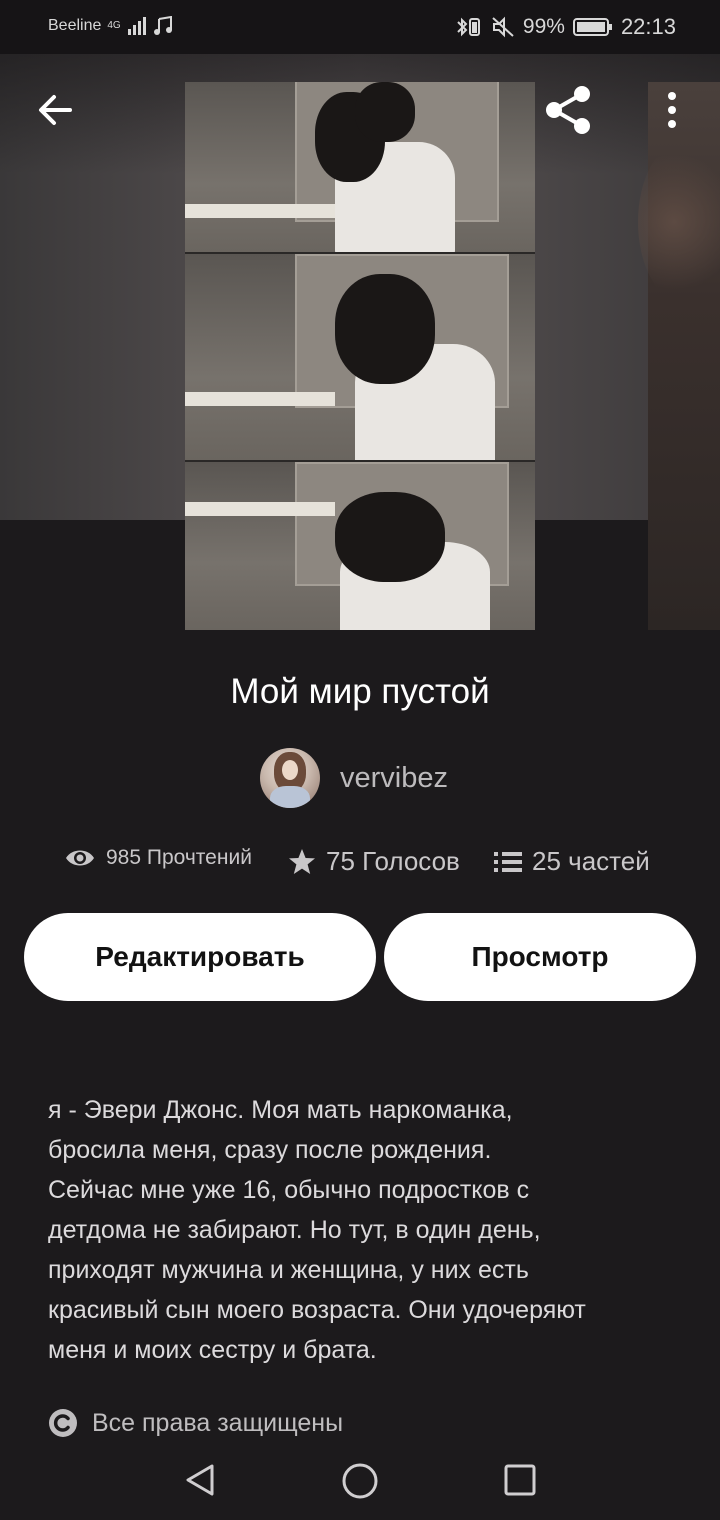 The image size is (720, 1520). I want to click on next-cover-preview, so click(679, 356).